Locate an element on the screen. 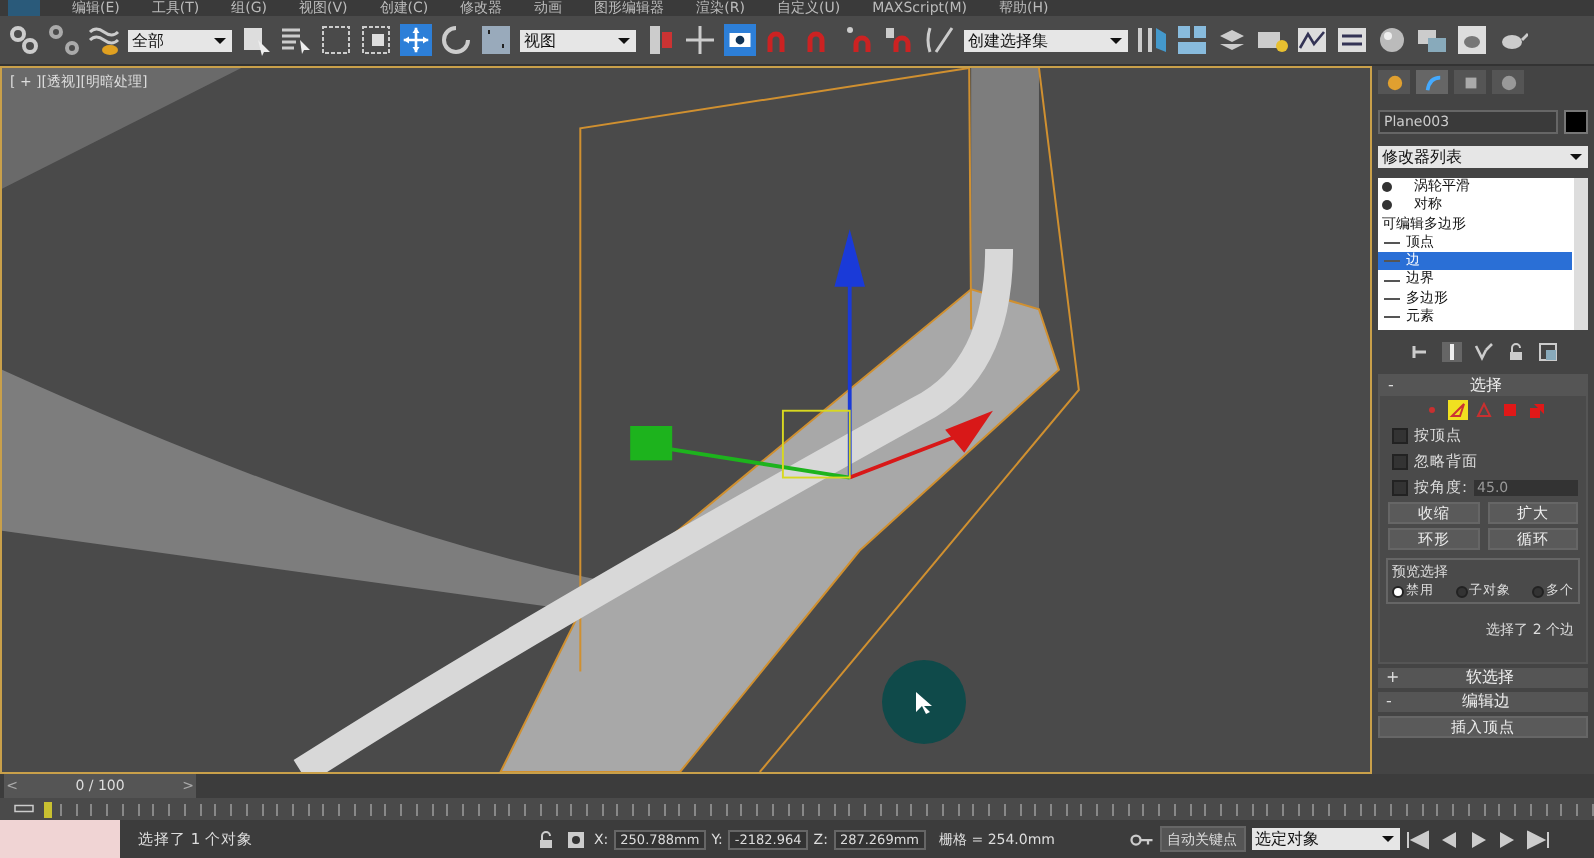  coordinate-dropdown: 视图 is located at coordinates (578, 40).